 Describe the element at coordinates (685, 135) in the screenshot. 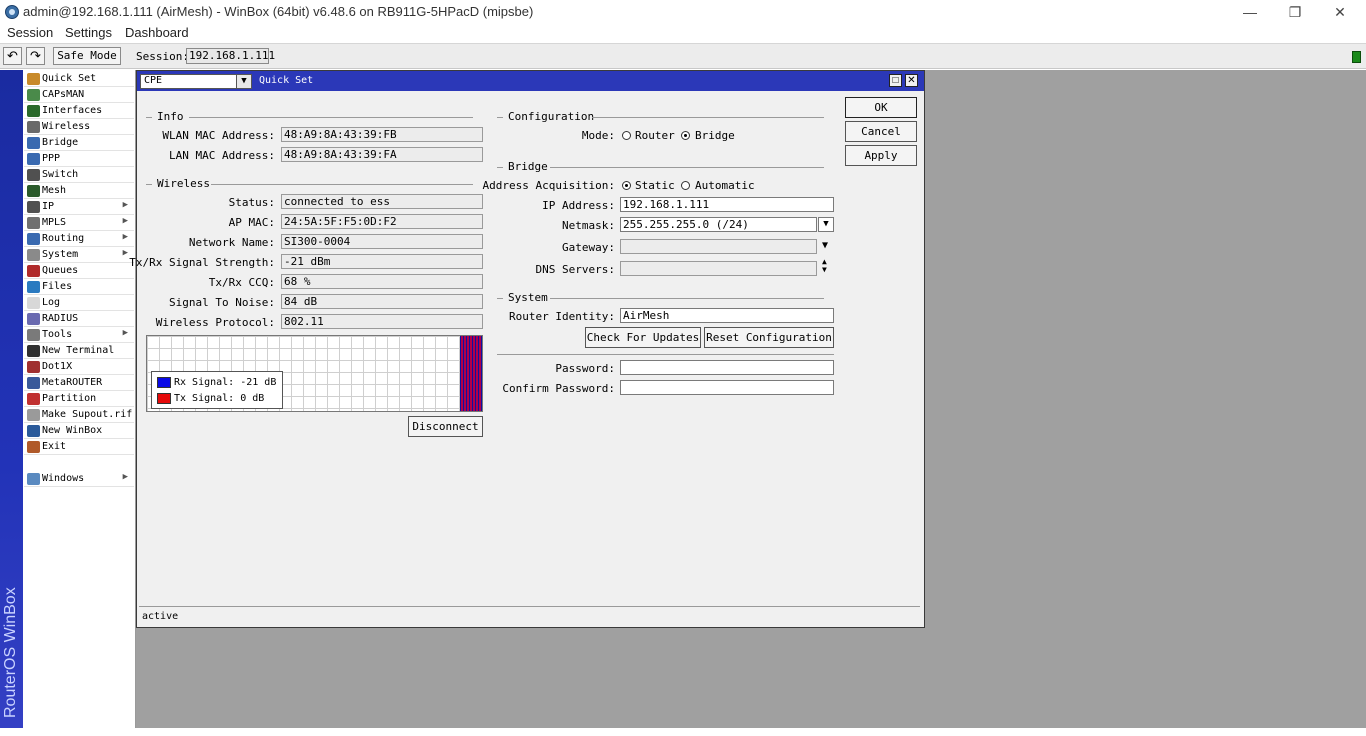

I see `bridge-radio` at that location.